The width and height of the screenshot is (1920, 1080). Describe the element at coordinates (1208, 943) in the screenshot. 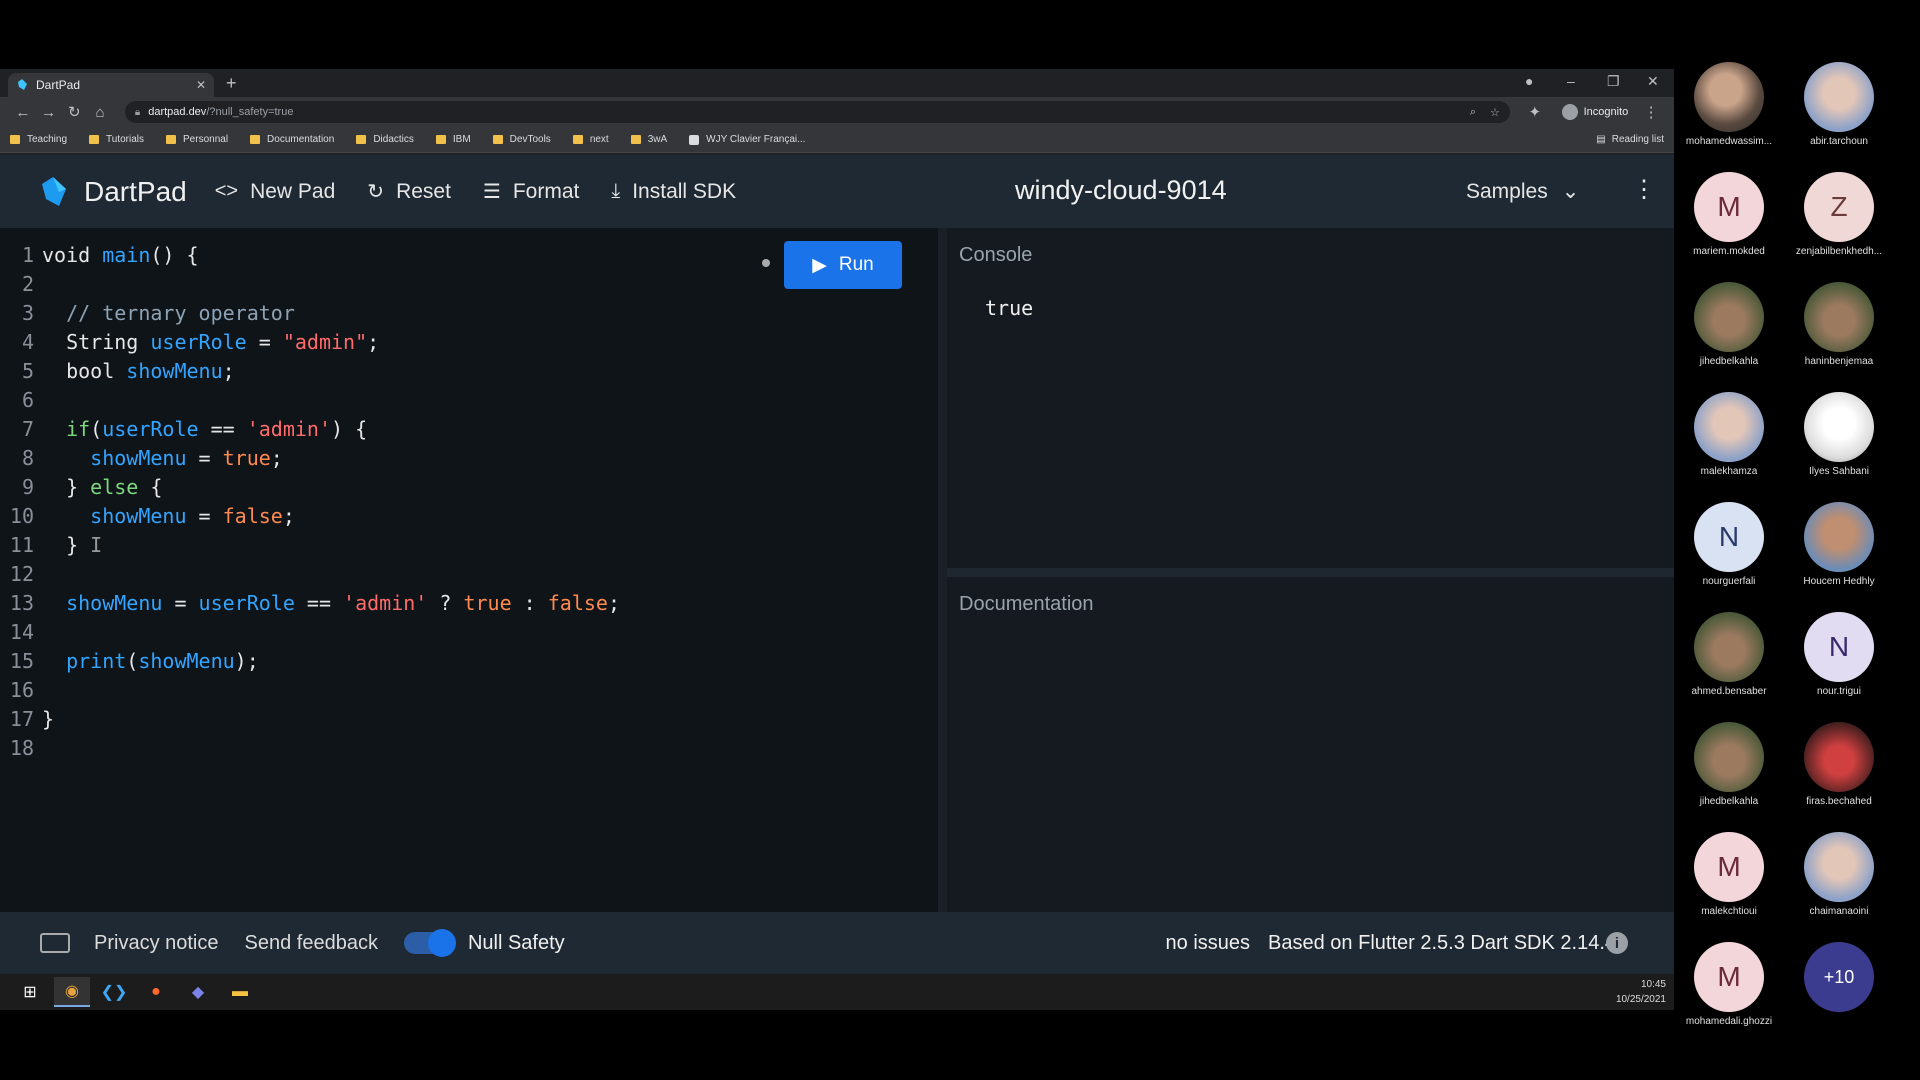

I see `issues-status: no issues` at that location.